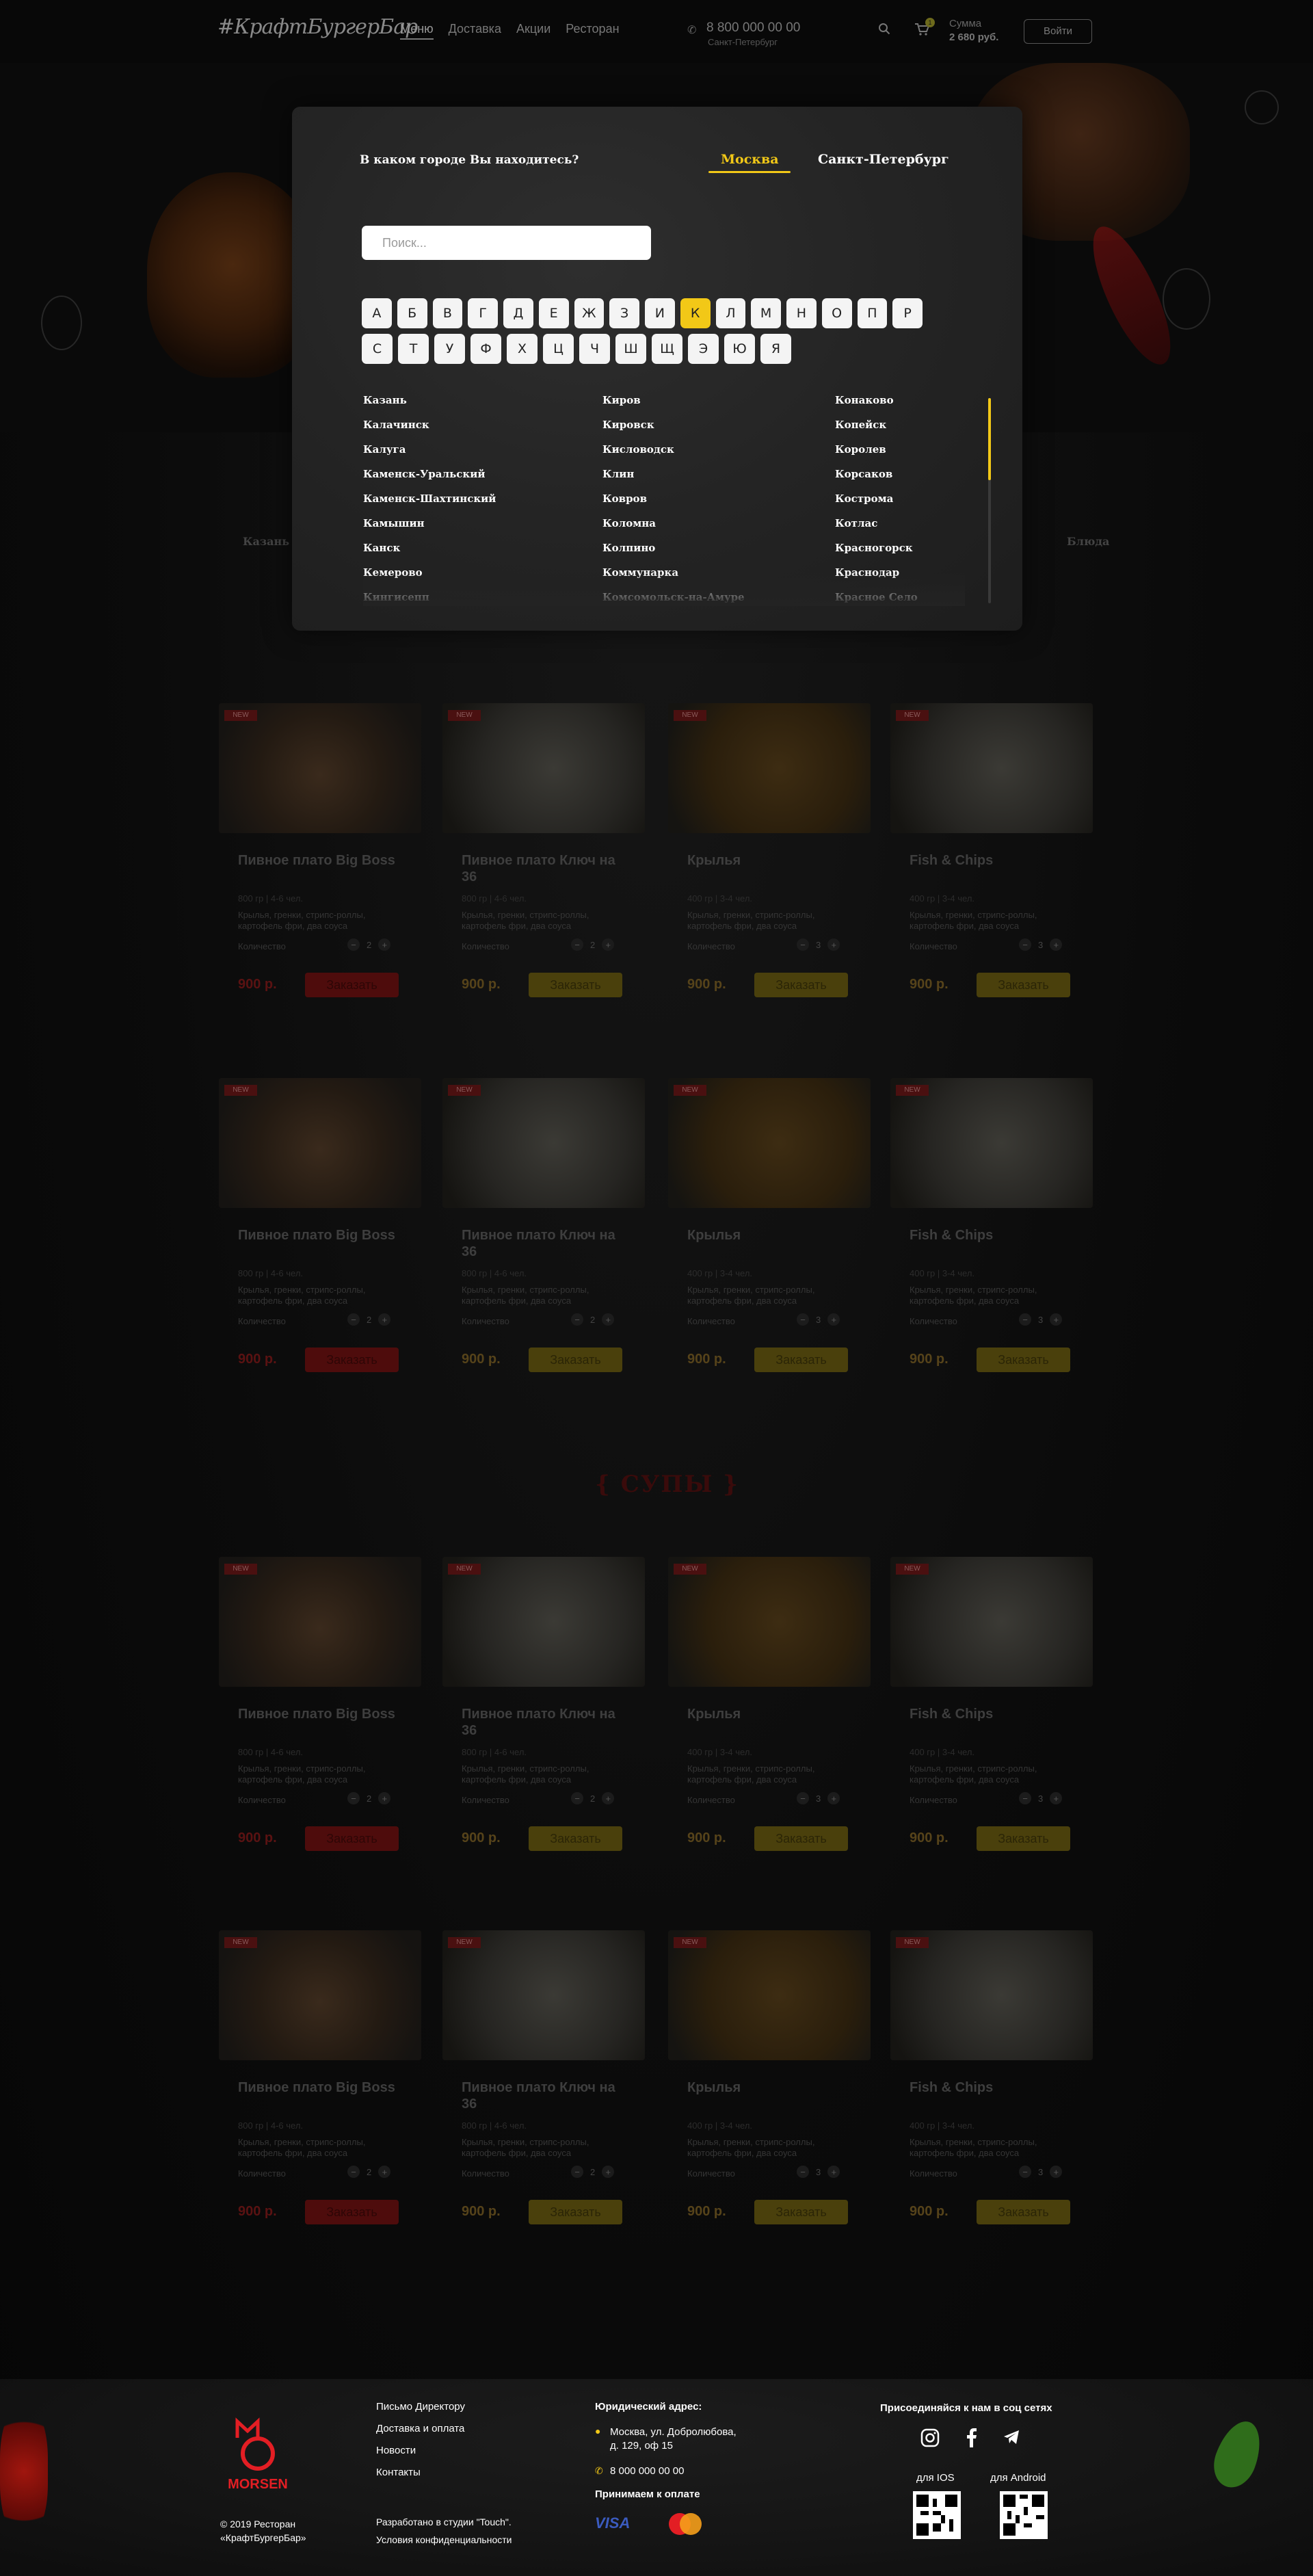 This screenshot has height=2576, width=1313. Describe the element at coordinates (485, 349) in the screenshot. I see `letter-button: Ф` at that location.